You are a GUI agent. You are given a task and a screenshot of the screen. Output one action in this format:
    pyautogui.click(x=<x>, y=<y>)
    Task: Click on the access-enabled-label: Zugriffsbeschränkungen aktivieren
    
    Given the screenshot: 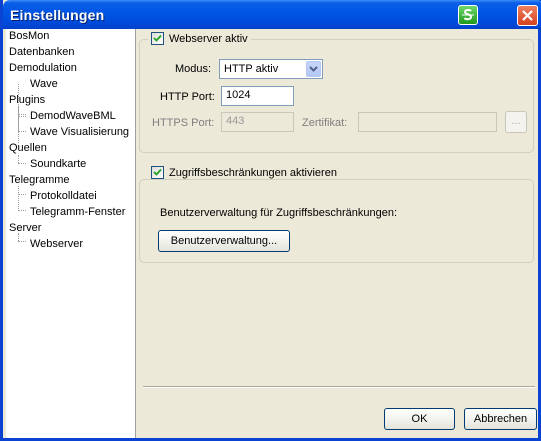 What is the action you would take?
    pyautogui.click(x=253, y=173)
    